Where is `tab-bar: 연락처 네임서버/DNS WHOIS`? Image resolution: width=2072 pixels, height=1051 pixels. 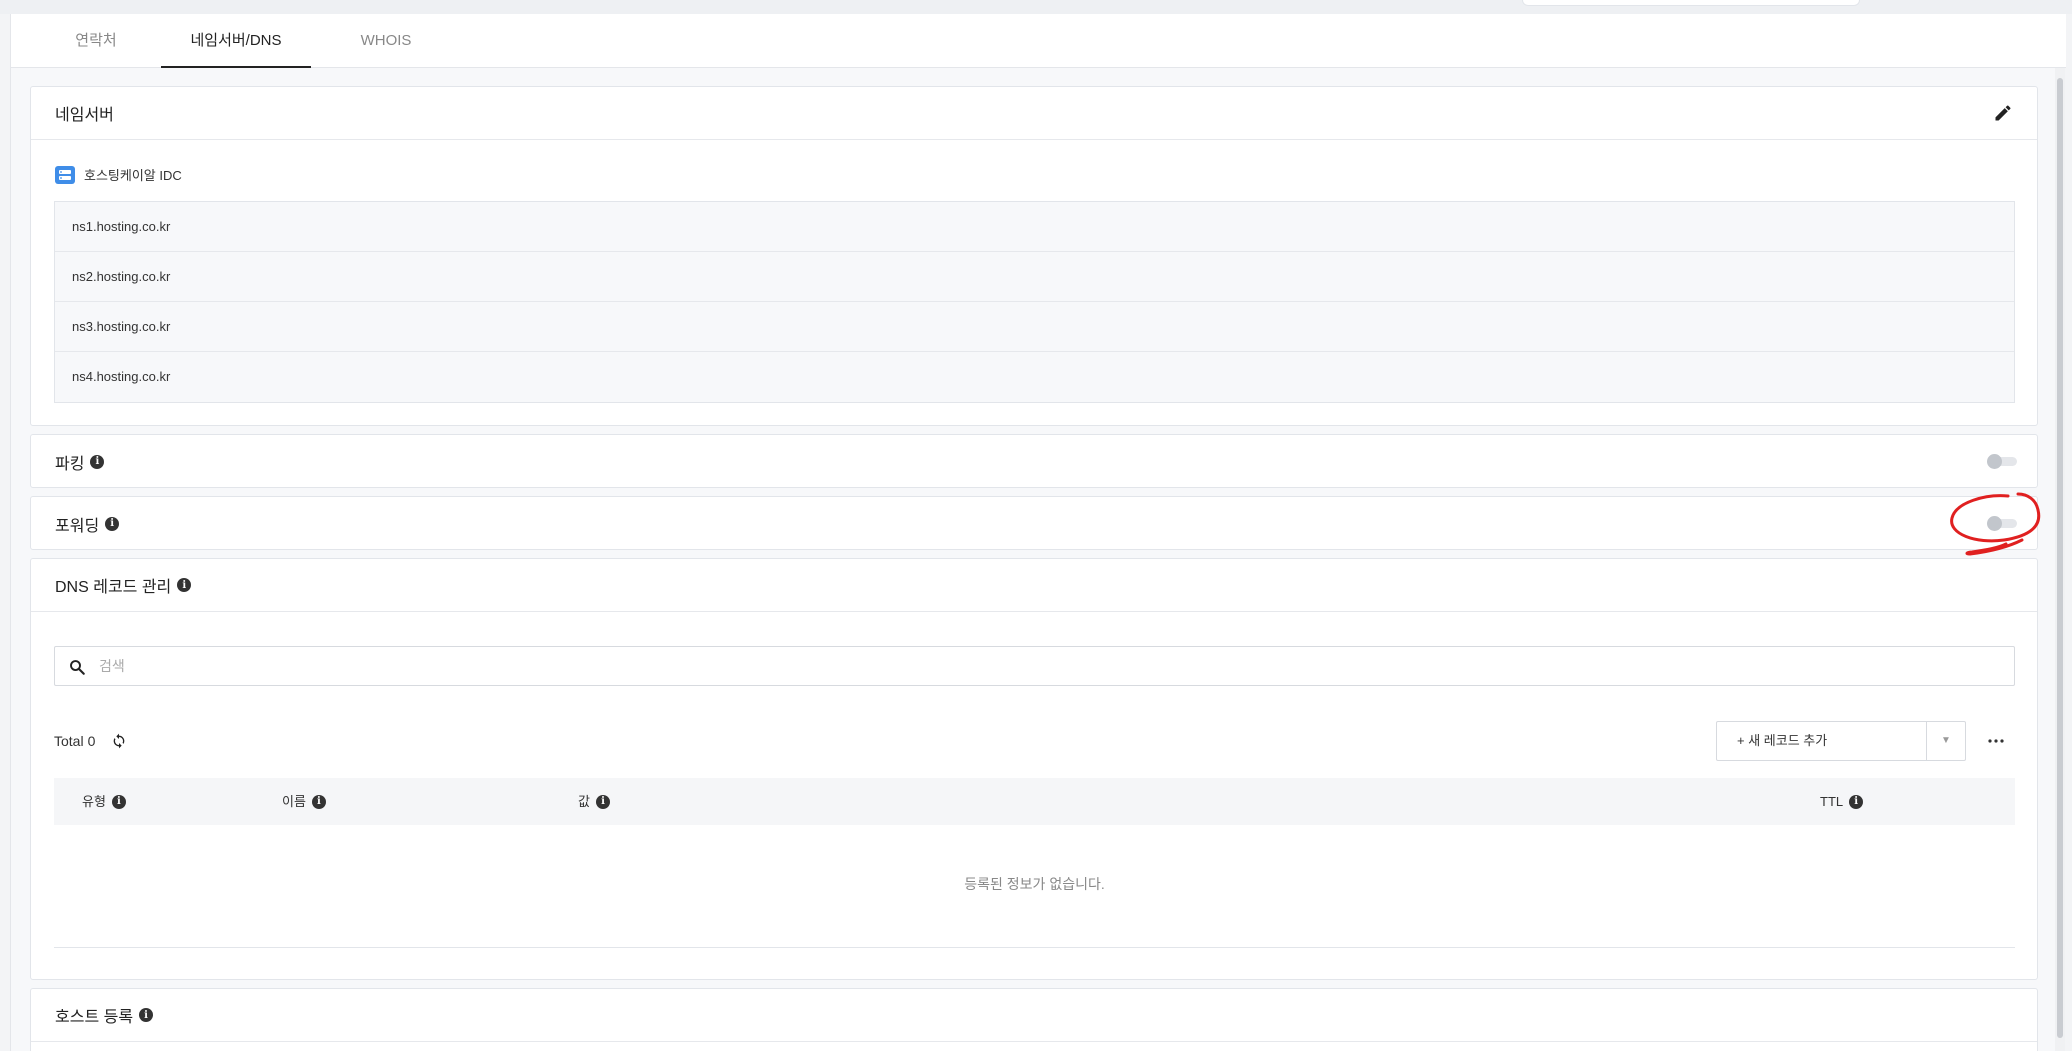 tab-bar: 연락처 네임서버/DNS WHOIS is located at coordinates (1038, 41).